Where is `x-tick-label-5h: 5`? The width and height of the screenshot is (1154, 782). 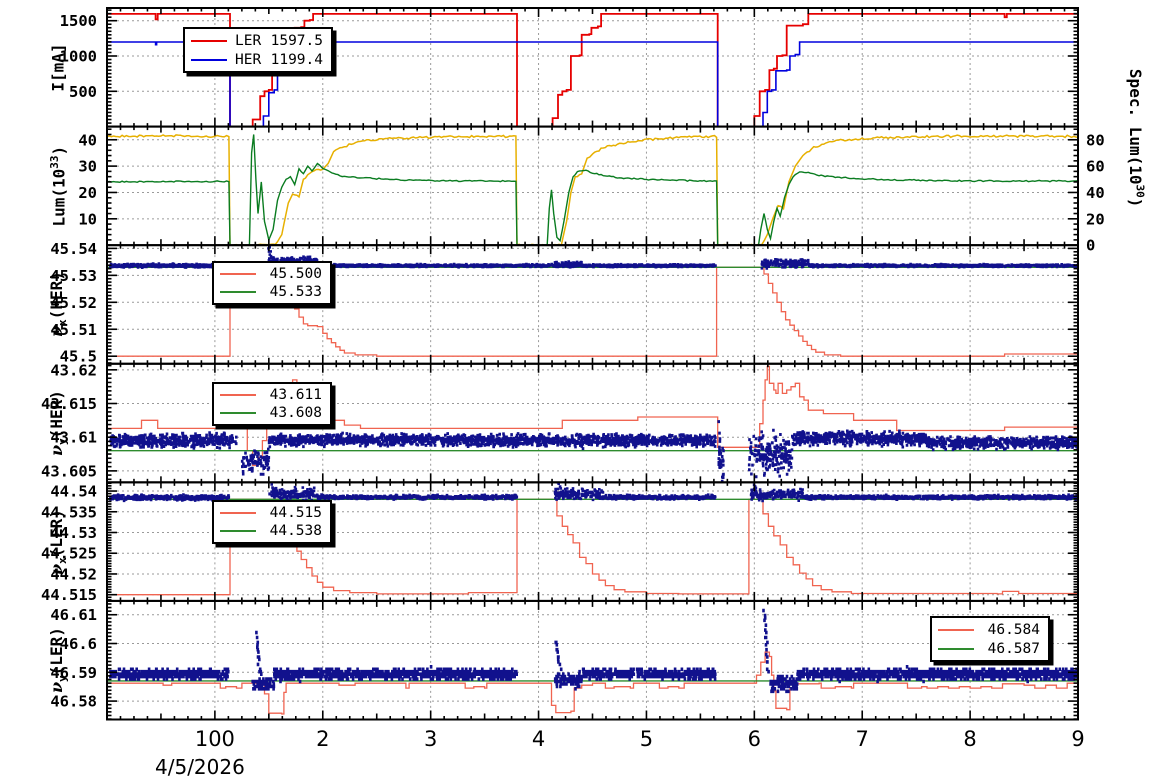 x-tick-label-5h: 5 is located at coordinates (646, 739).